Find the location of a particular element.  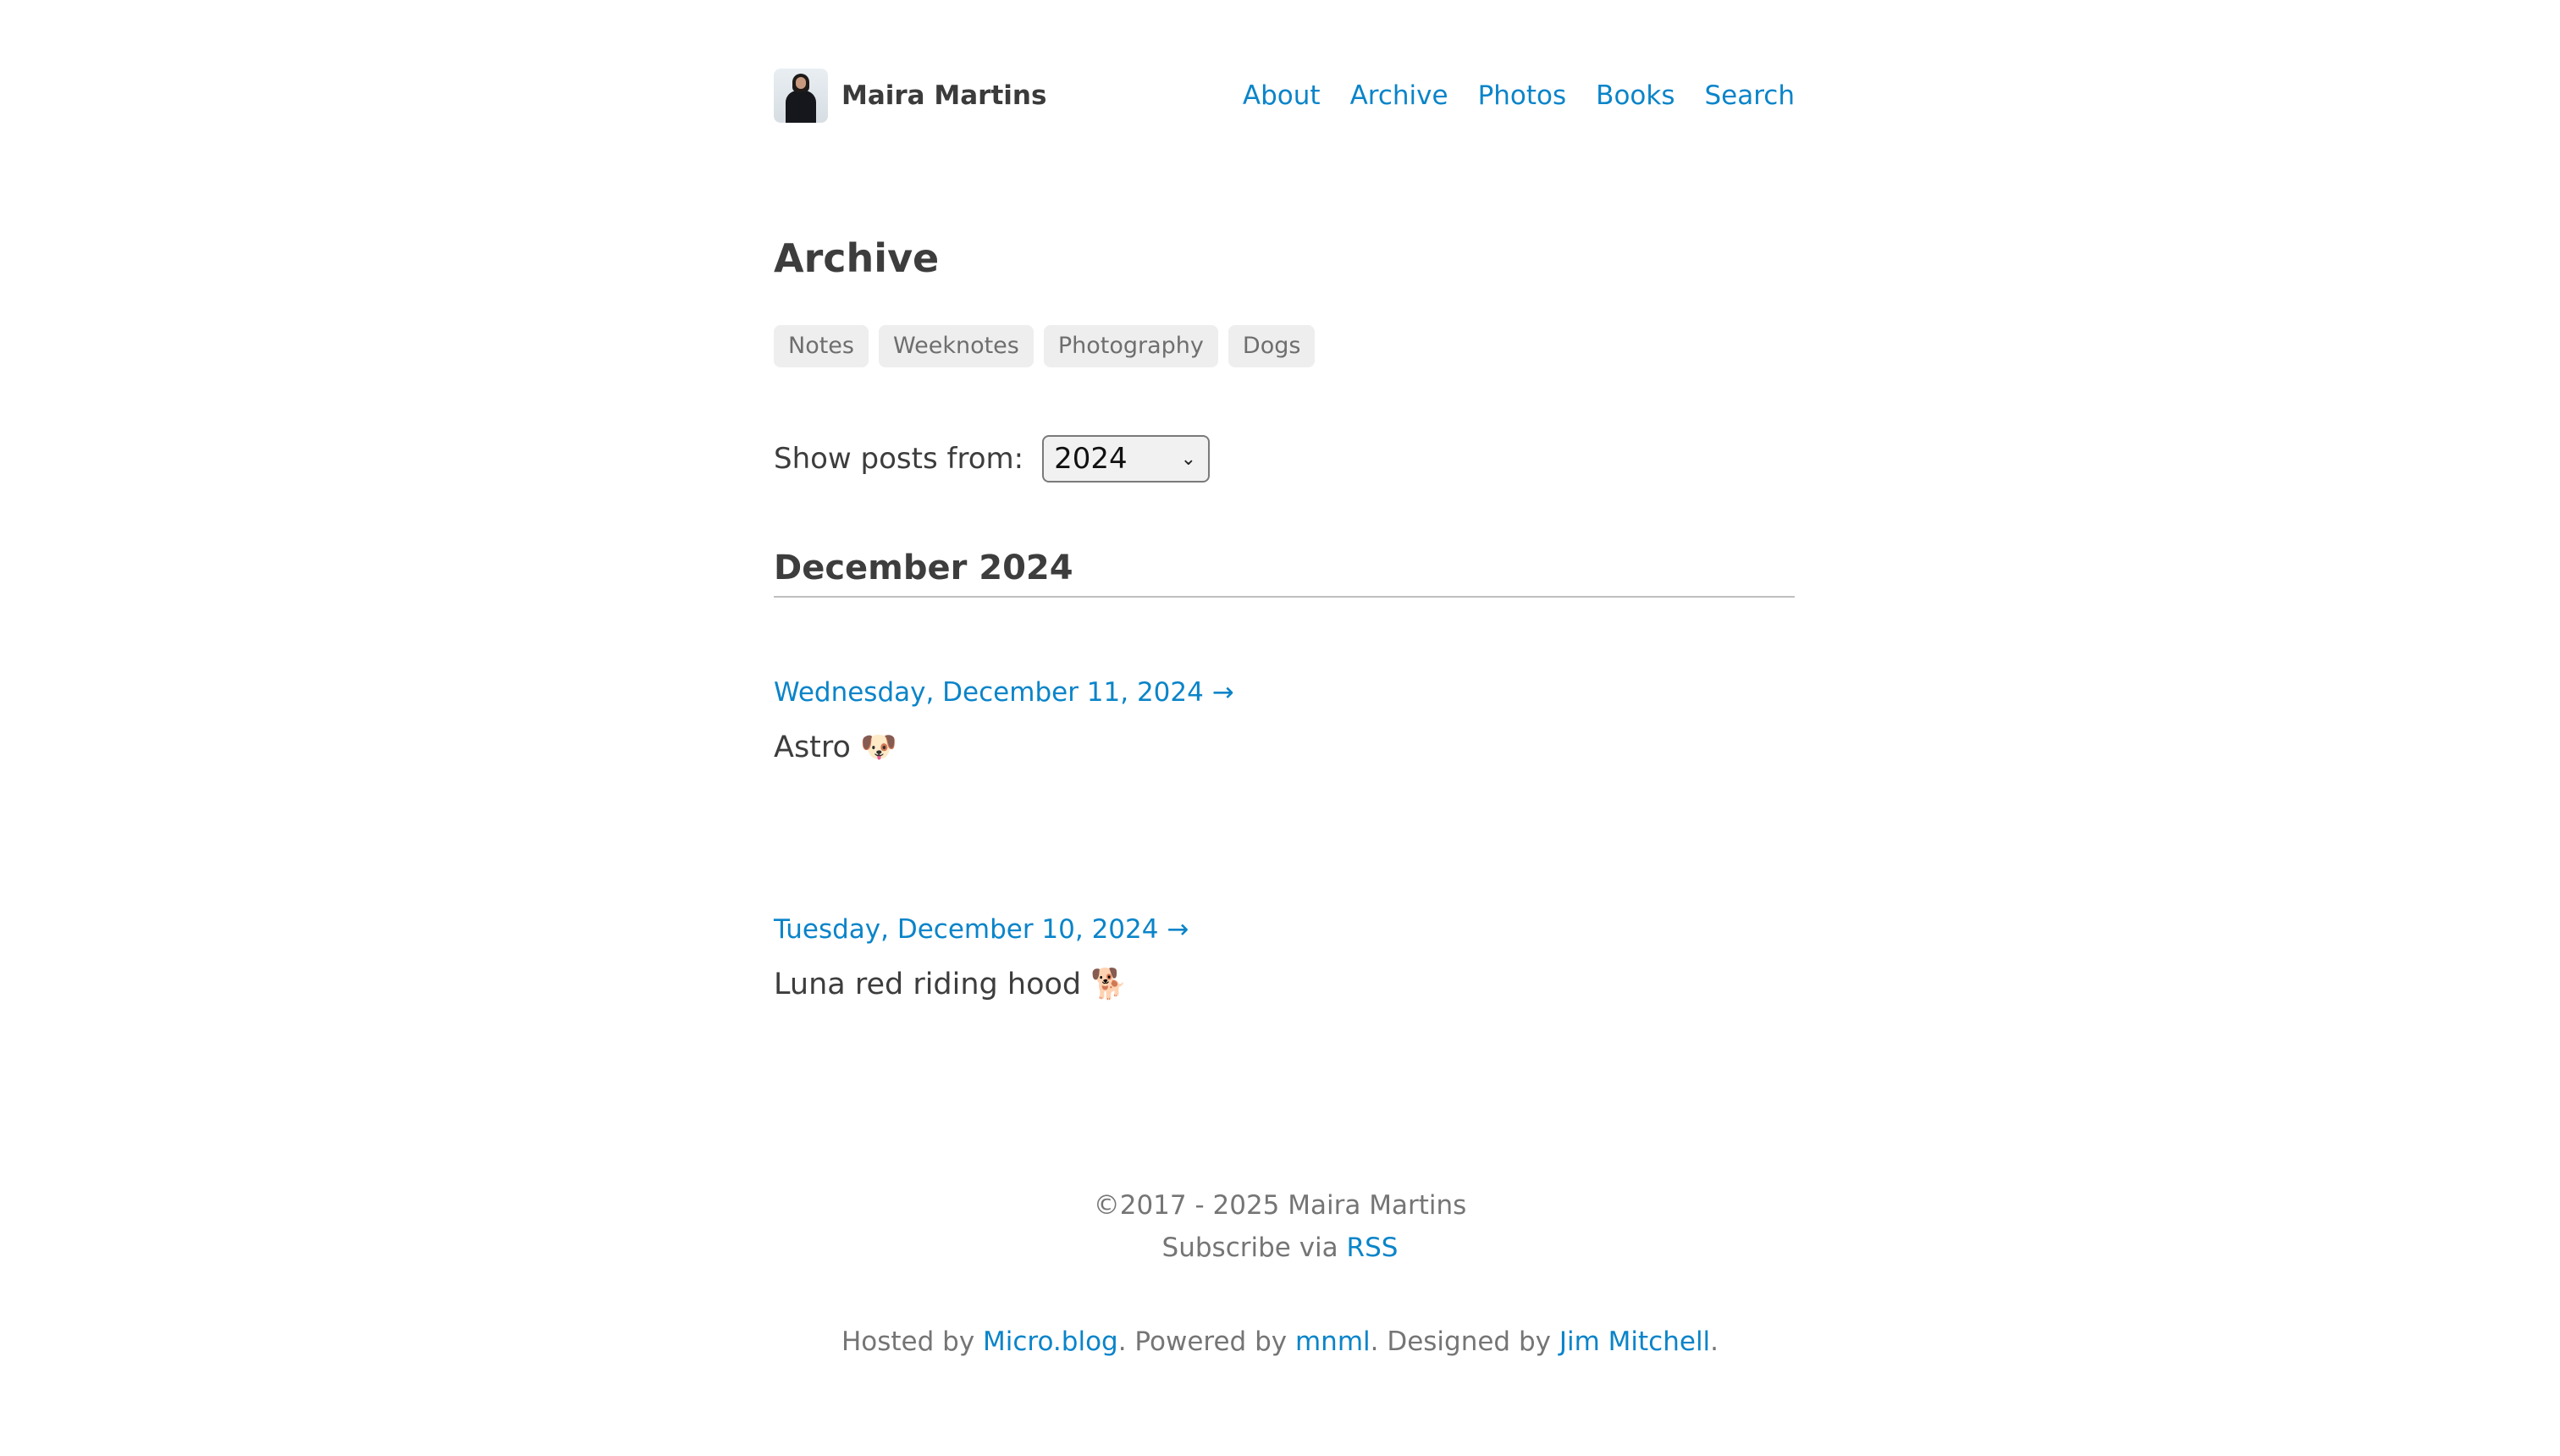

filter-label: Show posts from: is located at coordinates (899, 459).